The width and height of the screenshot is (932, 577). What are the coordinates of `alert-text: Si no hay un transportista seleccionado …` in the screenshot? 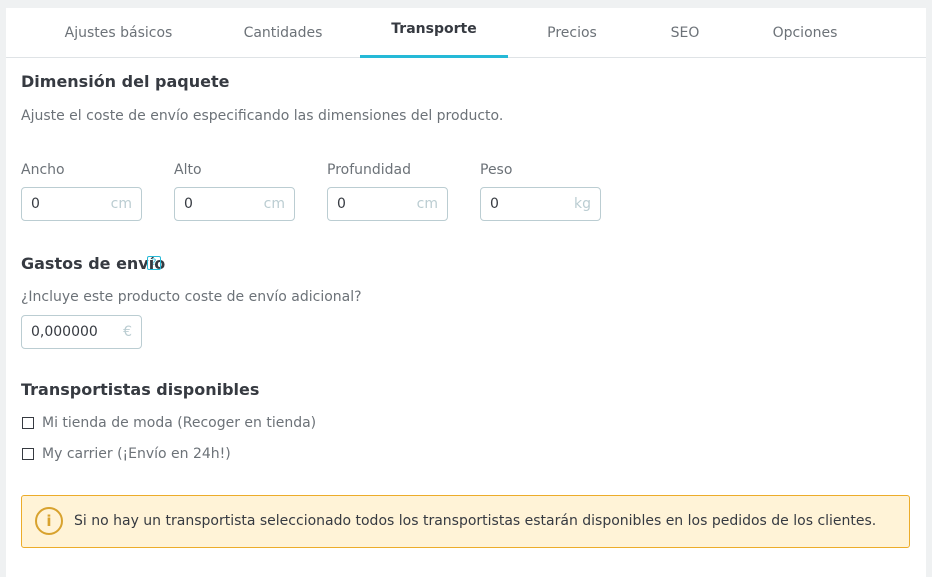 It's located at (475, 521).